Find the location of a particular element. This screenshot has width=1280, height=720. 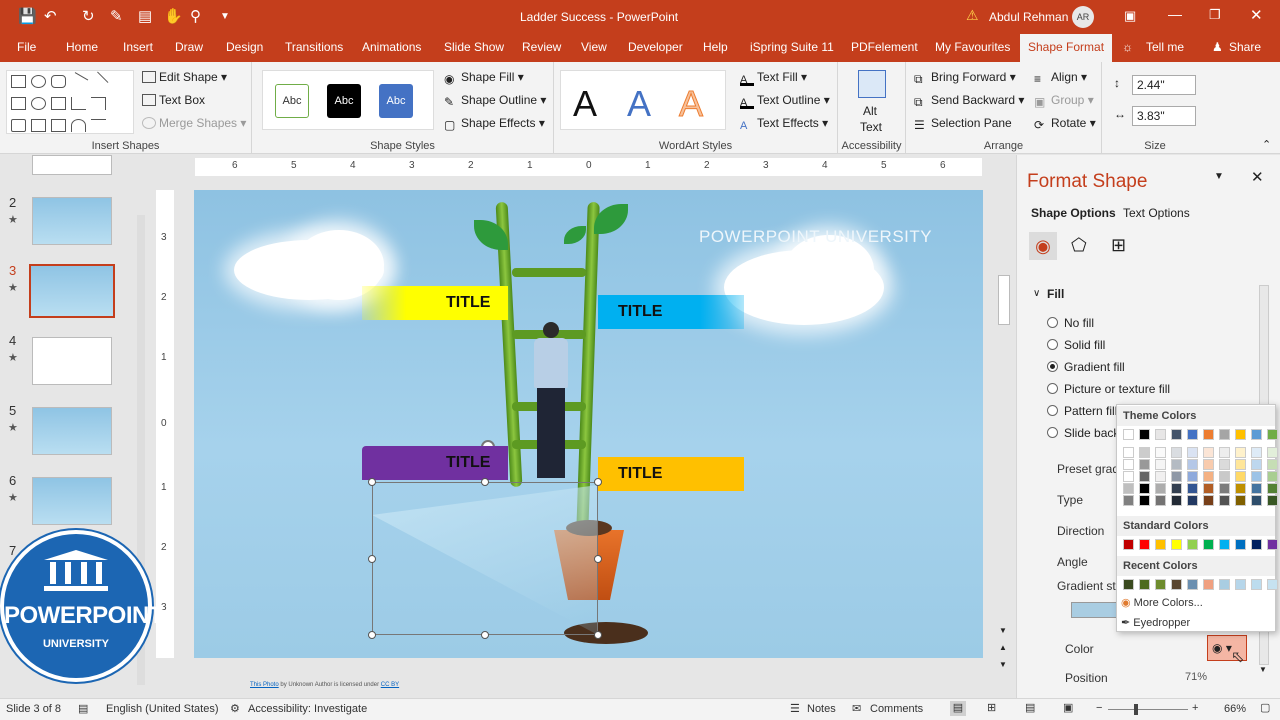

arrow-shape-icon is located at coordinates (98, 81).